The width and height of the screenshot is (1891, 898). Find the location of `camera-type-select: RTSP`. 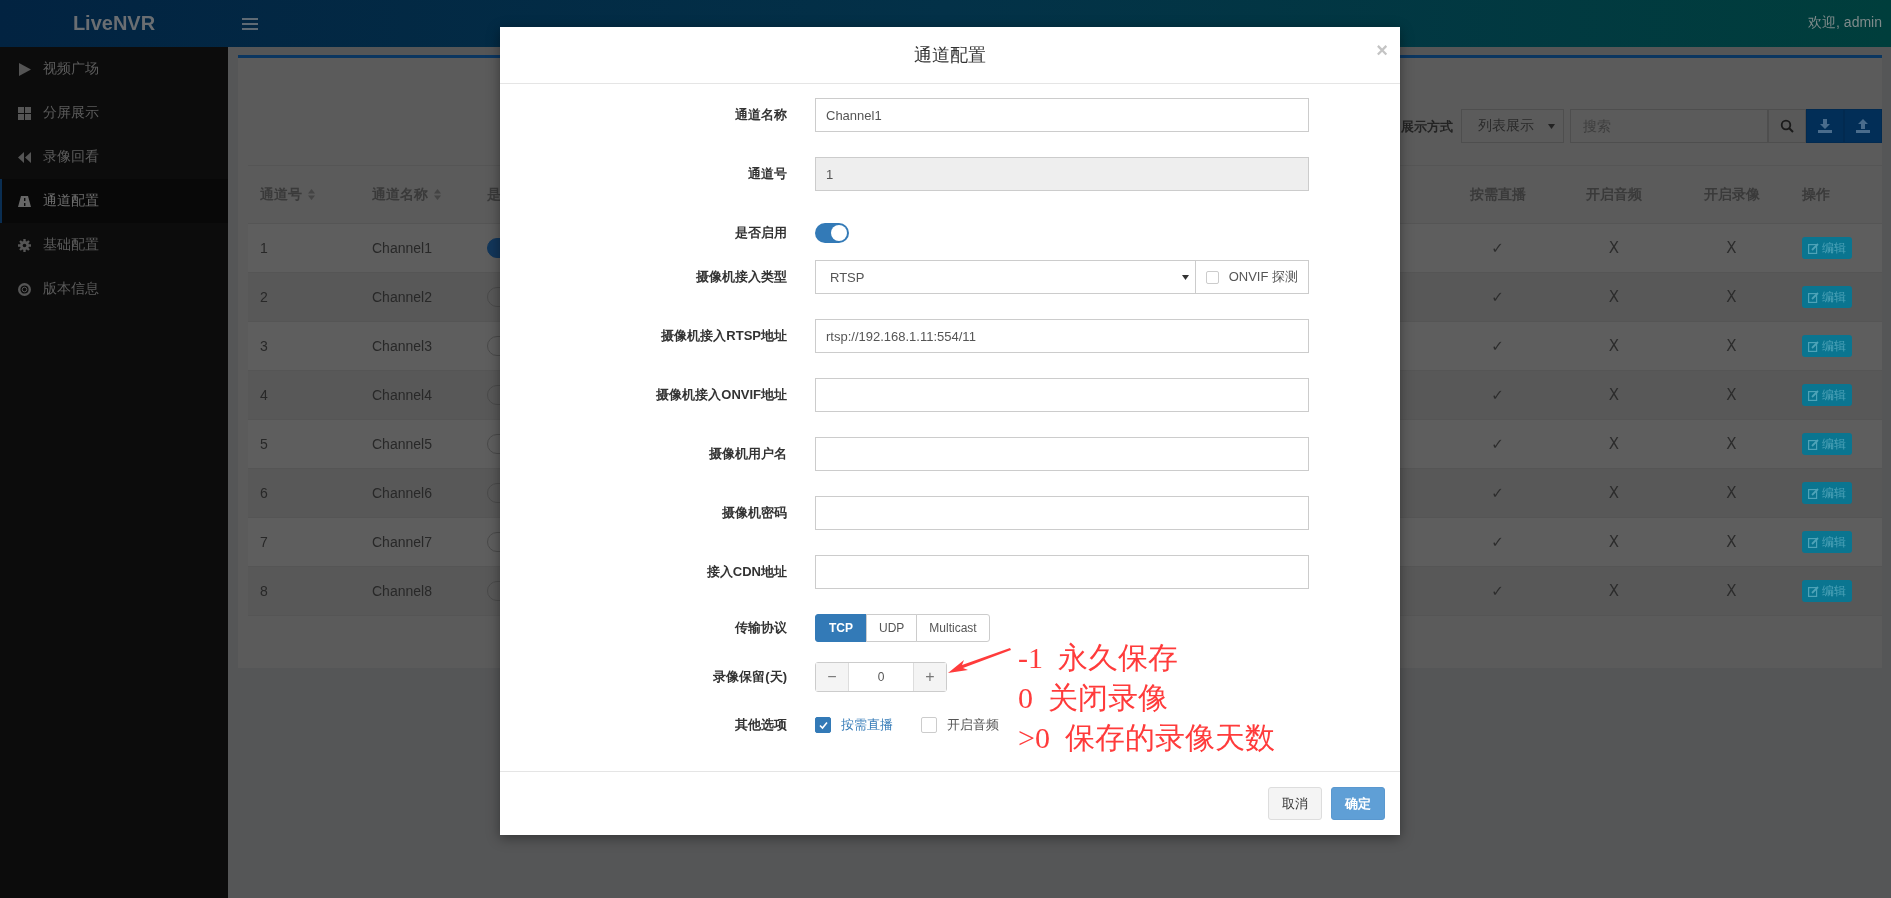

camera-type-select: RTSP is located at coordinates (1005, 277).